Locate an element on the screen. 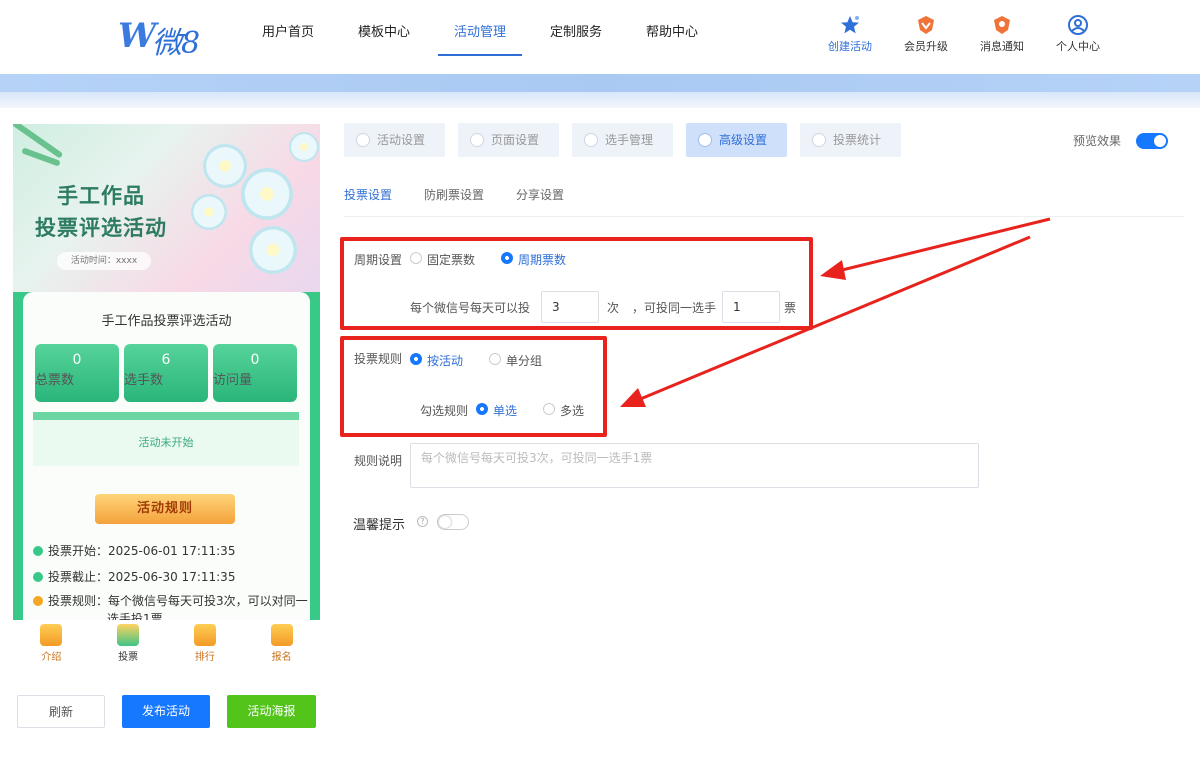 The image size is (1200, 767). annotation-box-rule is located at coordinates (473, 386).